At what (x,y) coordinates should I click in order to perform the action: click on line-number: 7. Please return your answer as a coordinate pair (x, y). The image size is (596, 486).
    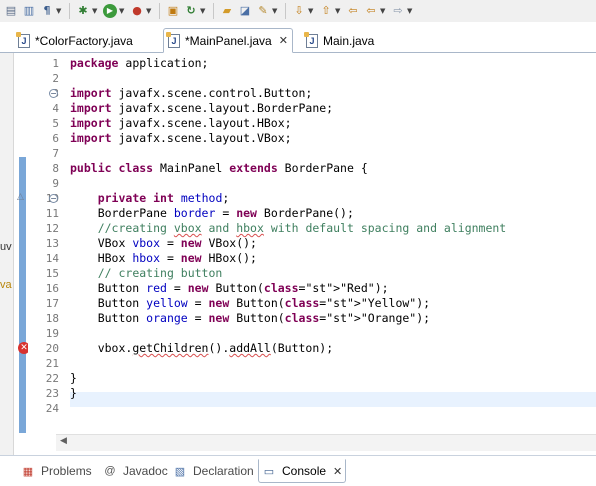
    Looking at the image, I should click on (55, 153).